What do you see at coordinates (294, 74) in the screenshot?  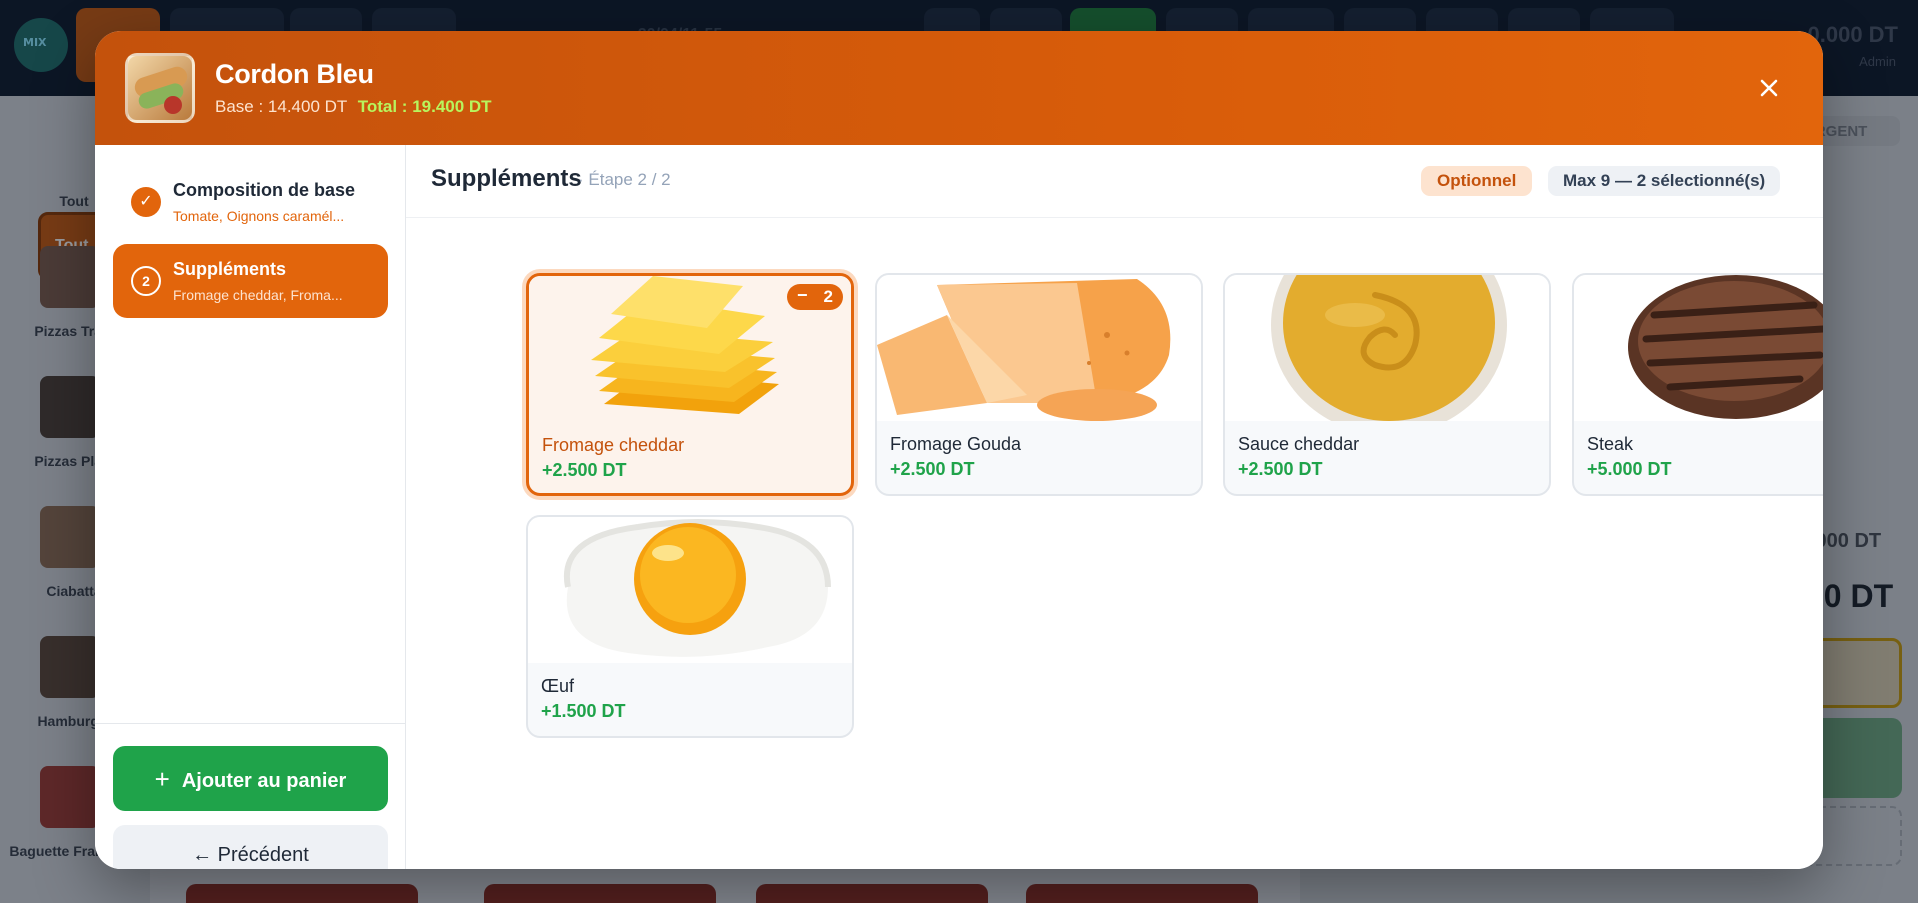 I see `product-title: Cordon Bleu` at bounding box center [294, 74].